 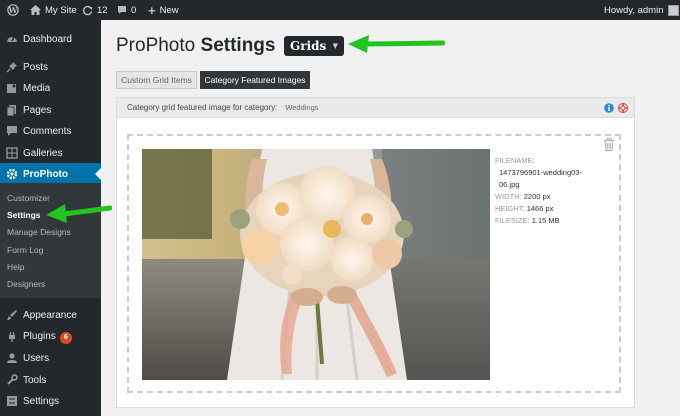 What do you see at coordinates (36, 67) in the screenshot?
I see `menu-label: Posts` at bounding box center [36, 67].